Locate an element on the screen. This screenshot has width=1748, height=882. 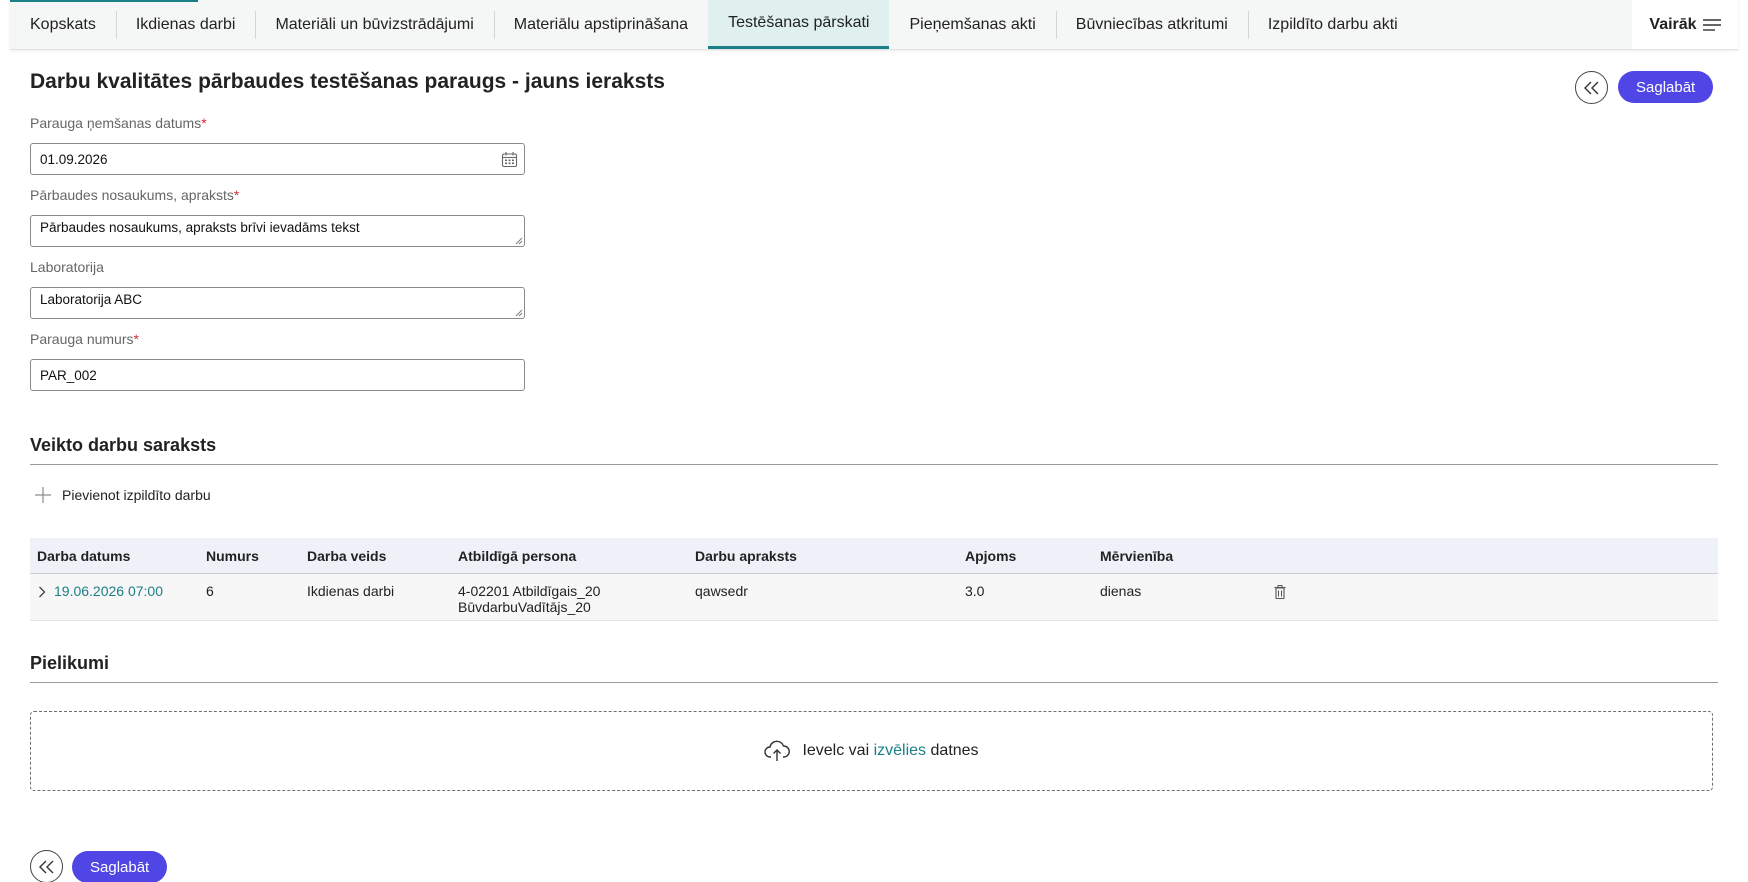
file-dropzone: Ievelc vai izvēlies datnes is located at coordinates (871, 751).